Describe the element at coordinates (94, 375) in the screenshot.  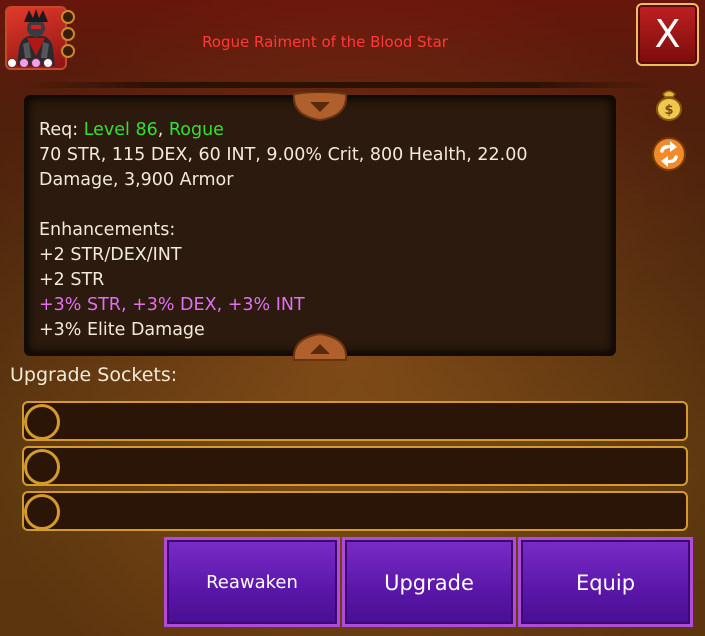
I see `upgrade-sockets-label: Upgrade Sockets:` at that location.